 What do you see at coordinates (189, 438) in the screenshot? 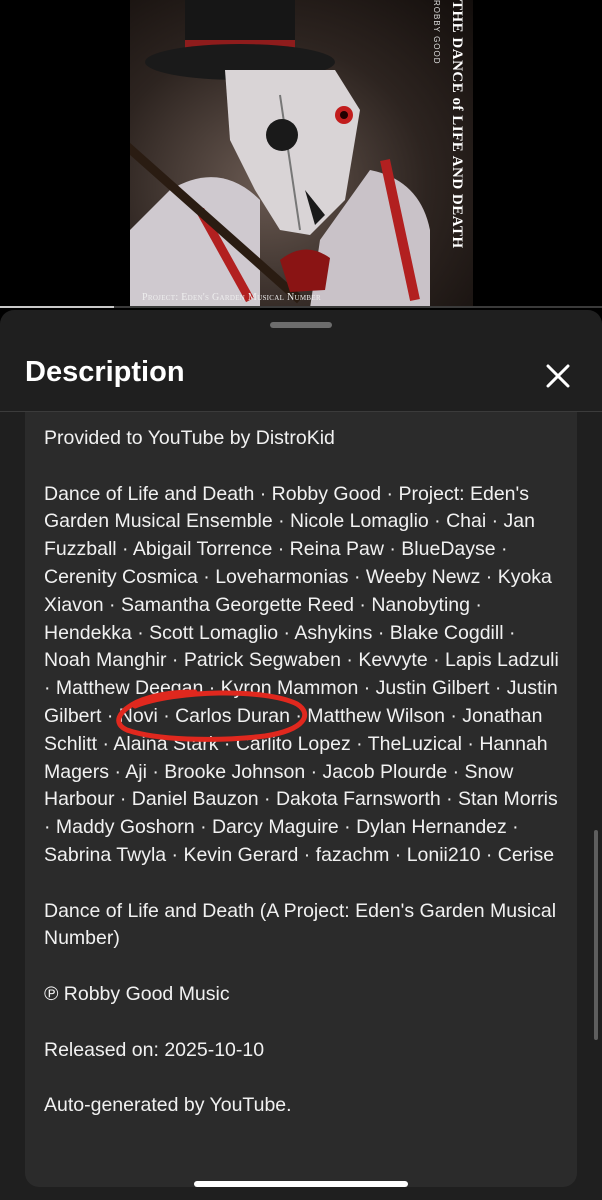
I see `provided-by-text: Provided to YouTube by DistroKid` at bounding box center [189, 438].